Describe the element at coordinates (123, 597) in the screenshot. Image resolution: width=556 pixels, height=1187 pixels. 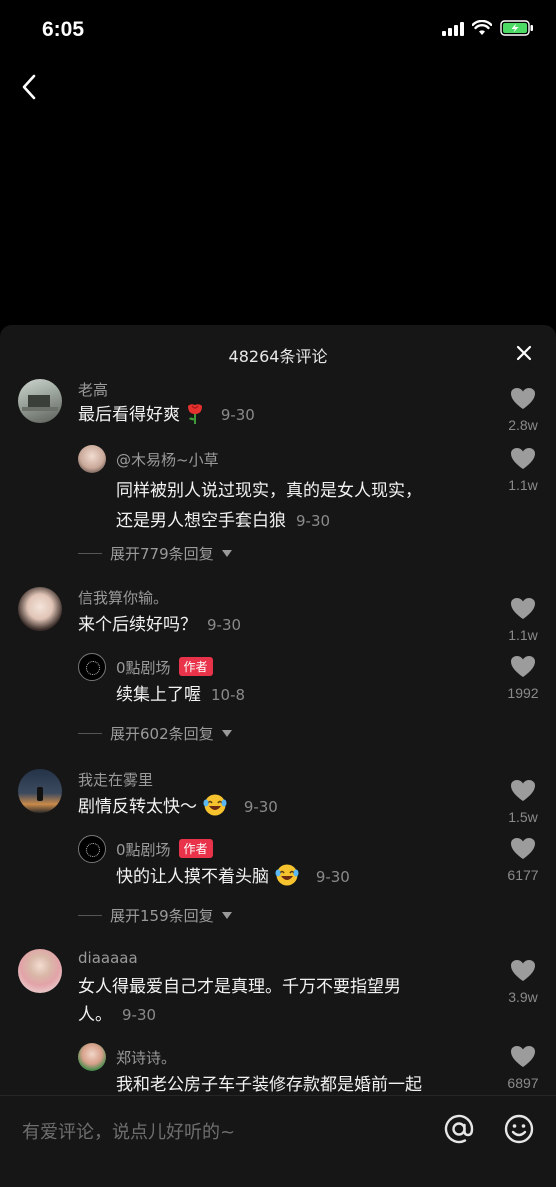
I see `comment-username: 信我算你输。` at that location.